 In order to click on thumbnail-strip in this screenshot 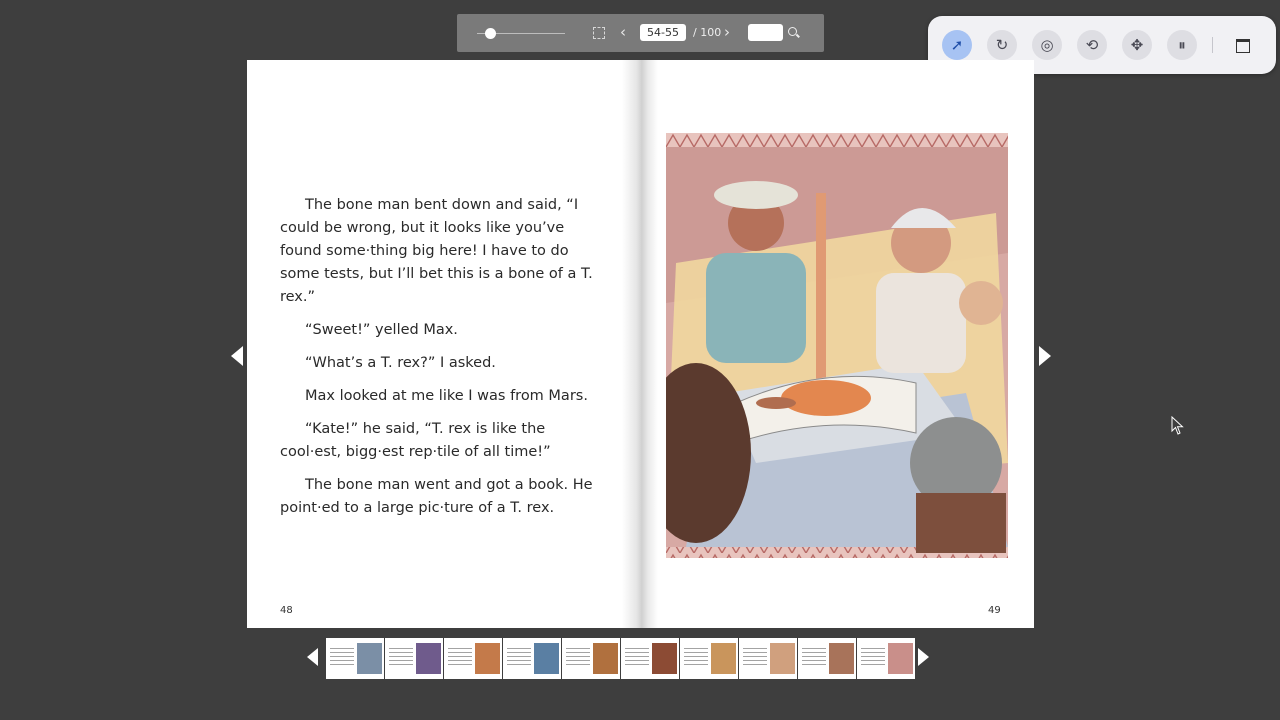, I will do `click(620, 658)`.